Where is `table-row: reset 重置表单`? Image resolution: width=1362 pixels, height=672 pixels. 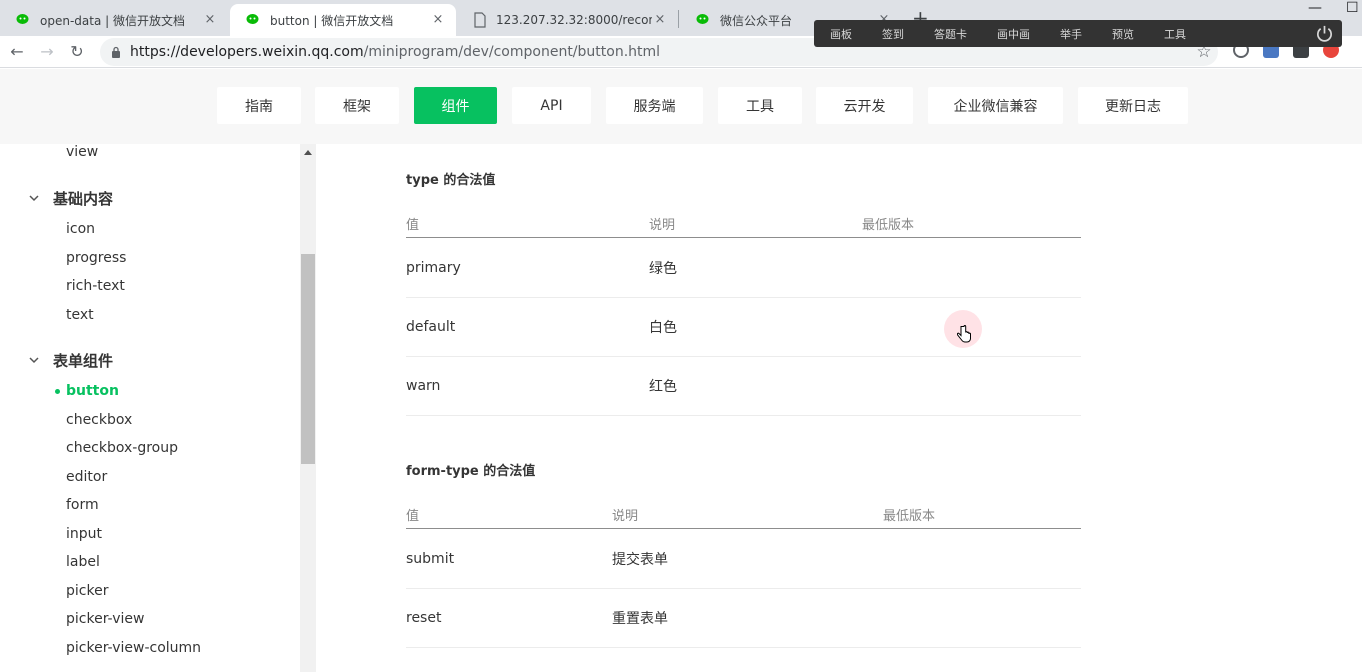 table-row: reset 重置表单 is located at coordinates (743, 618).